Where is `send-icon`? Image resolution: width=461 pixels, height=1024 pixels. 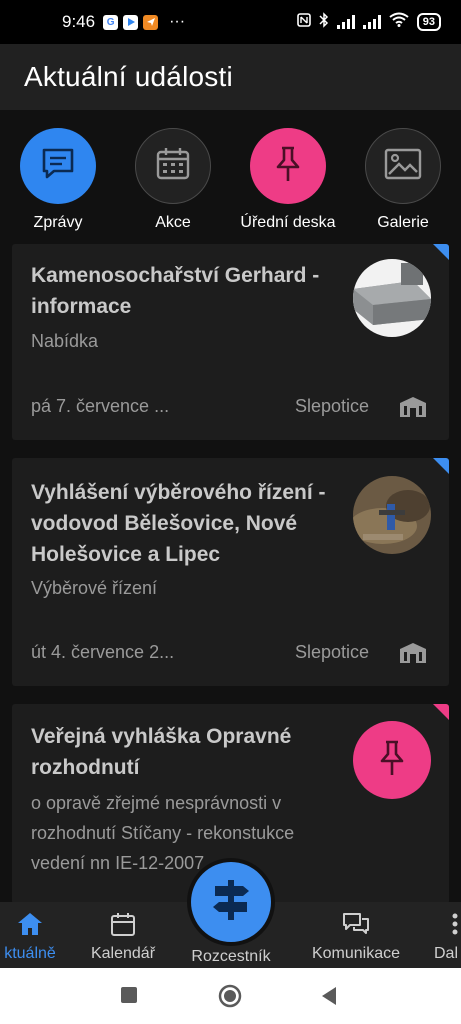
send-icon is located at coordinates (151, 22).